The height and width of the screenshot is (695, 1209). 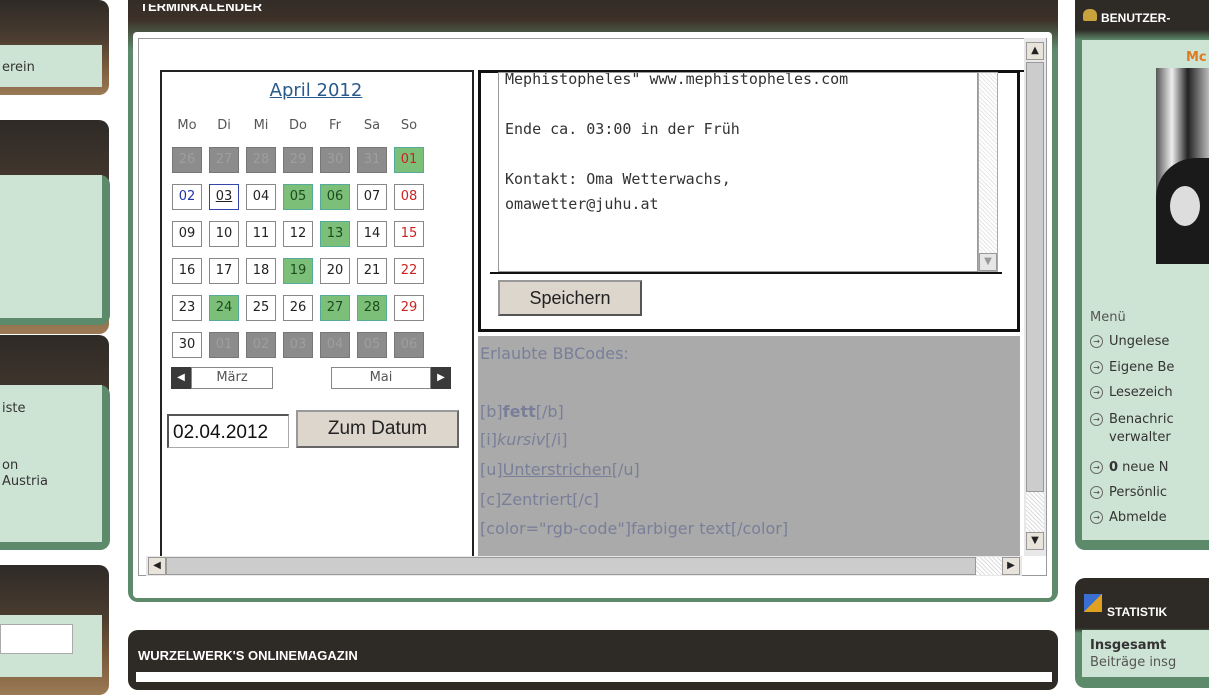 What do you see at coordinates (570, 298) in the screenshot?
I see `save-button: Speichern` at bounding box center [570, 298].